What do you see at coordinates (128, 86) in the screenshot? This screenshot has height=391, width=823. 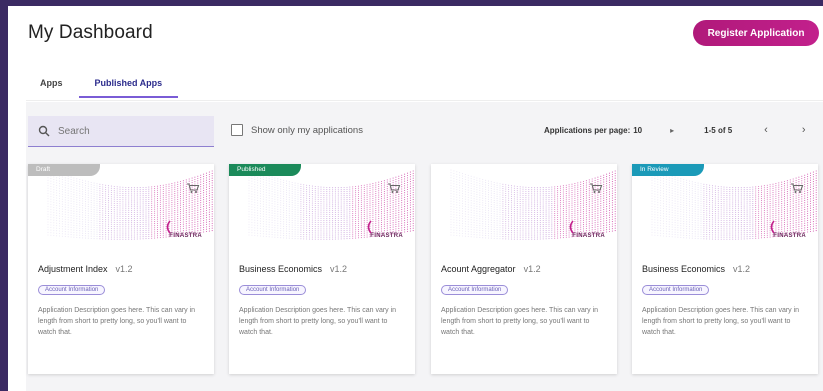 I see `tab-published-apps: Published Apps` at bounding box center [128, 86].